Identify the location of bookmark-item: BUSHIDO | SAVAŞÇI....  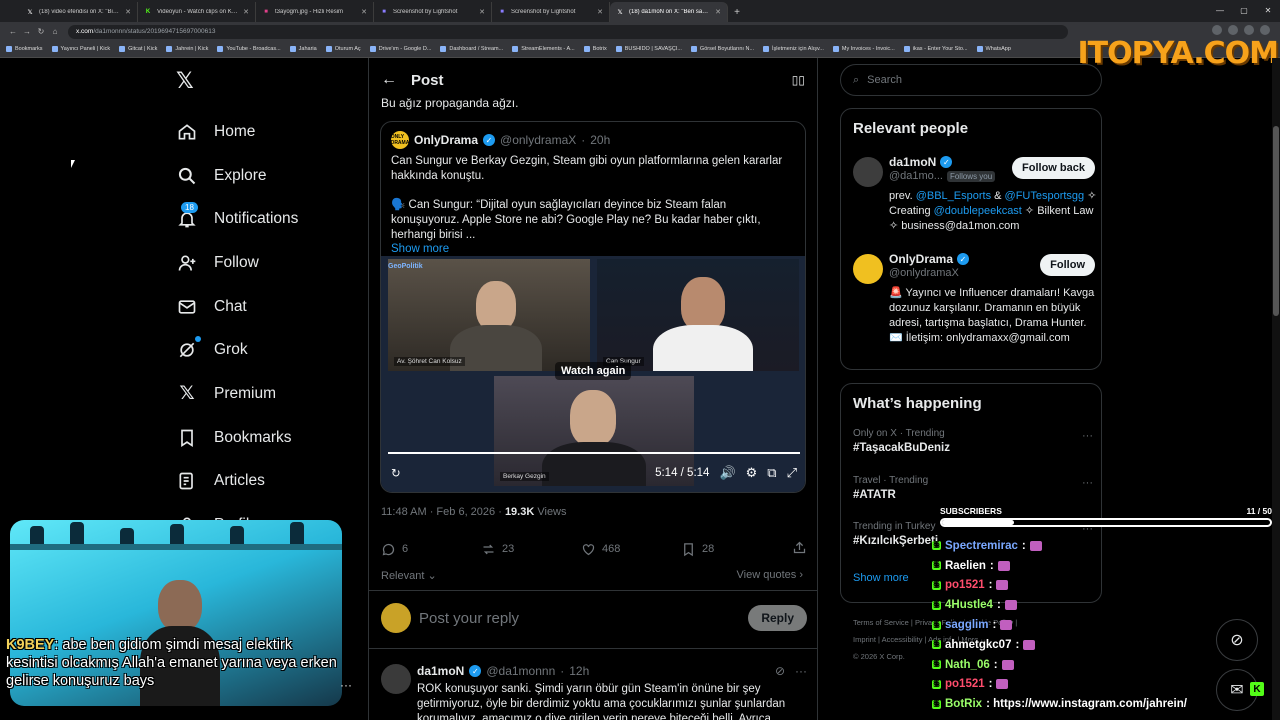
(648, 49).